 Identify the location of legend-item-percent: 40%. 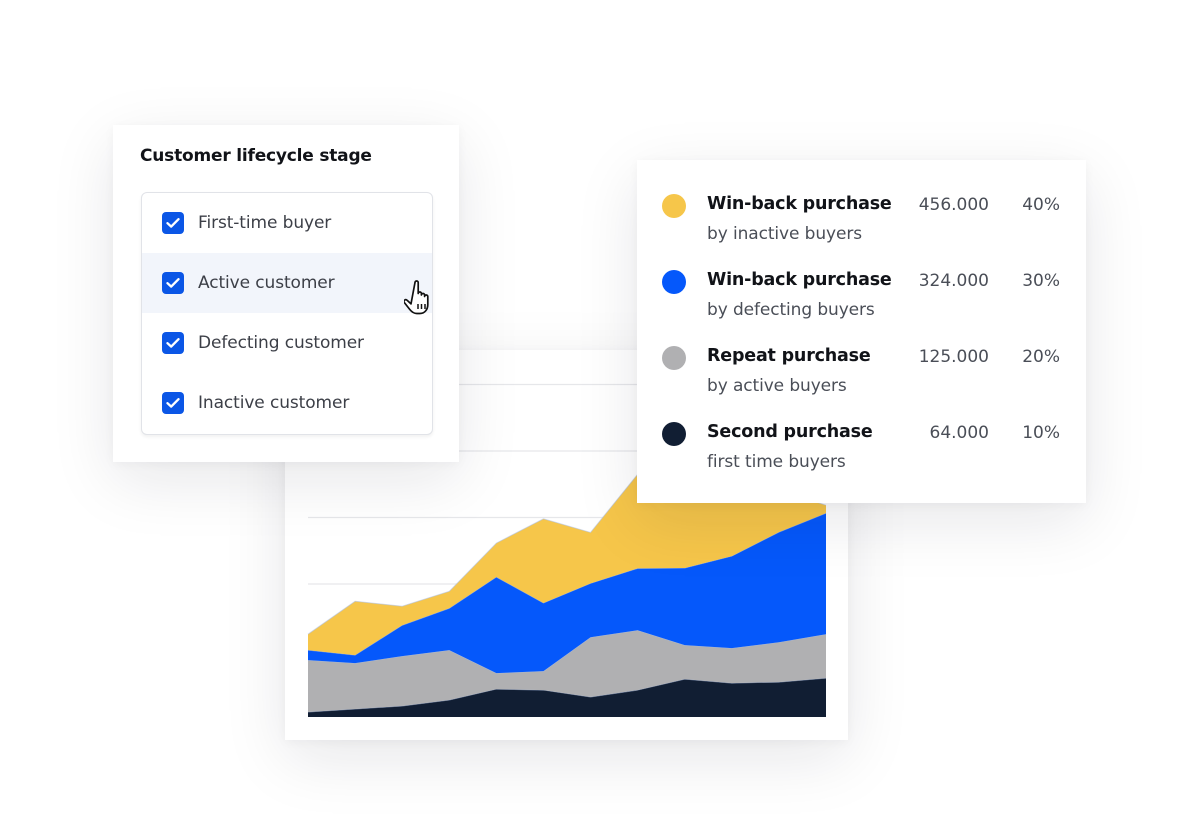
(1041, 205).